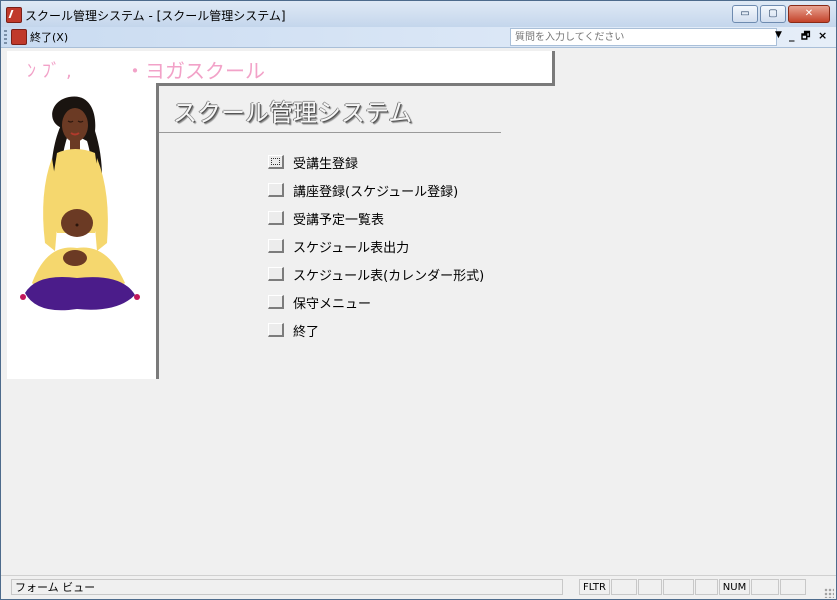 Image resolution: width=837 pixels, height=600 pixels. I want to click on option-label: 受講生登録, so click(325, 162).